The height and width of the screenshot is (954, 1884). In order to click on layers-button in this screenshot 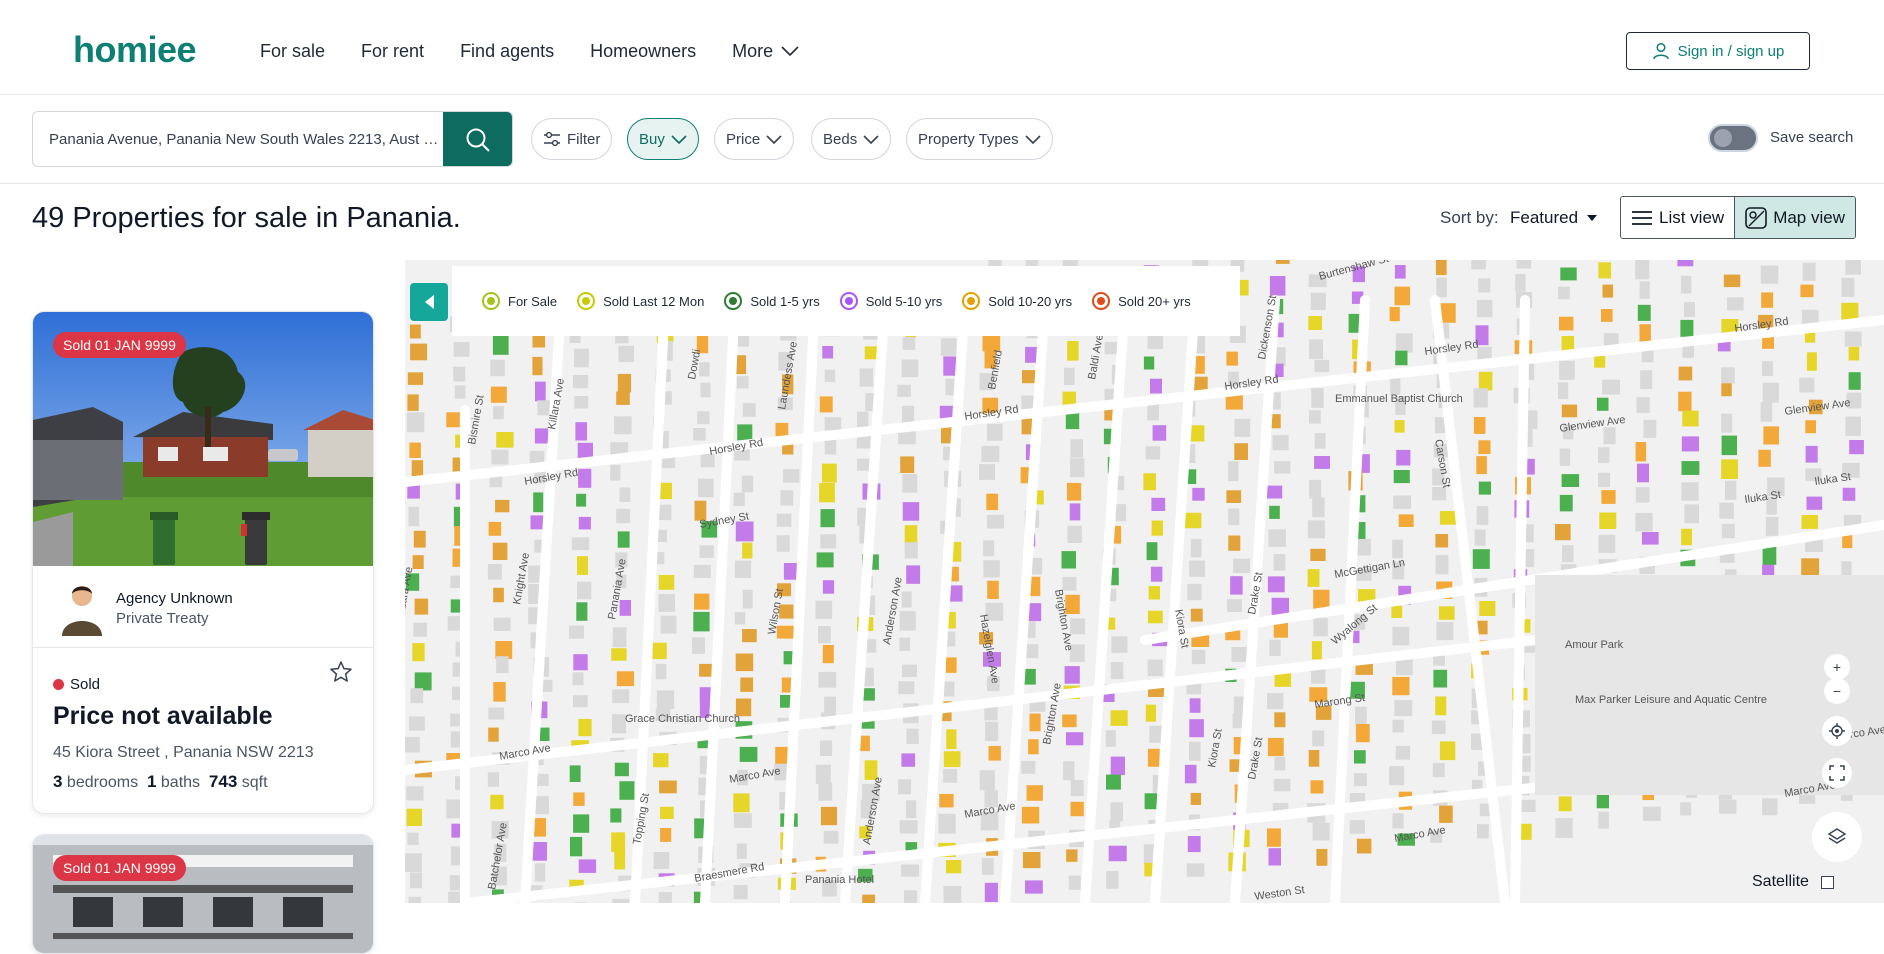, I will do `click(1837, 837)`.